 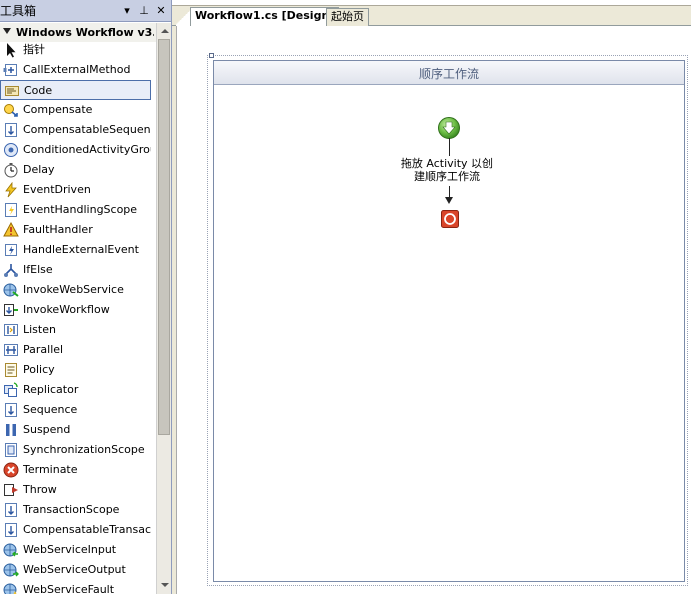 What do you see at coordinates (76, 330) in the screenshot?
I see `toolbox-item: Listen` at bounding box center [76, 330].